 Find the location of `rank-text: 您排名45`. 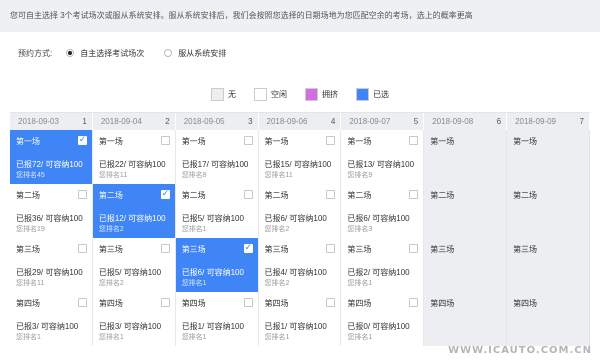

rank-text: 您排名45 is located at coordinates (30, 175).